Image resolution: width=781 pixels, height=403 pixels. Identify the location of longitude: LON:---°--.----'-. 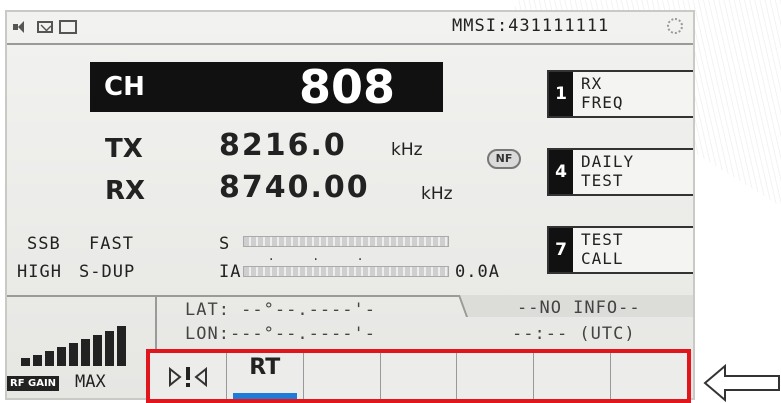
(280, 334).